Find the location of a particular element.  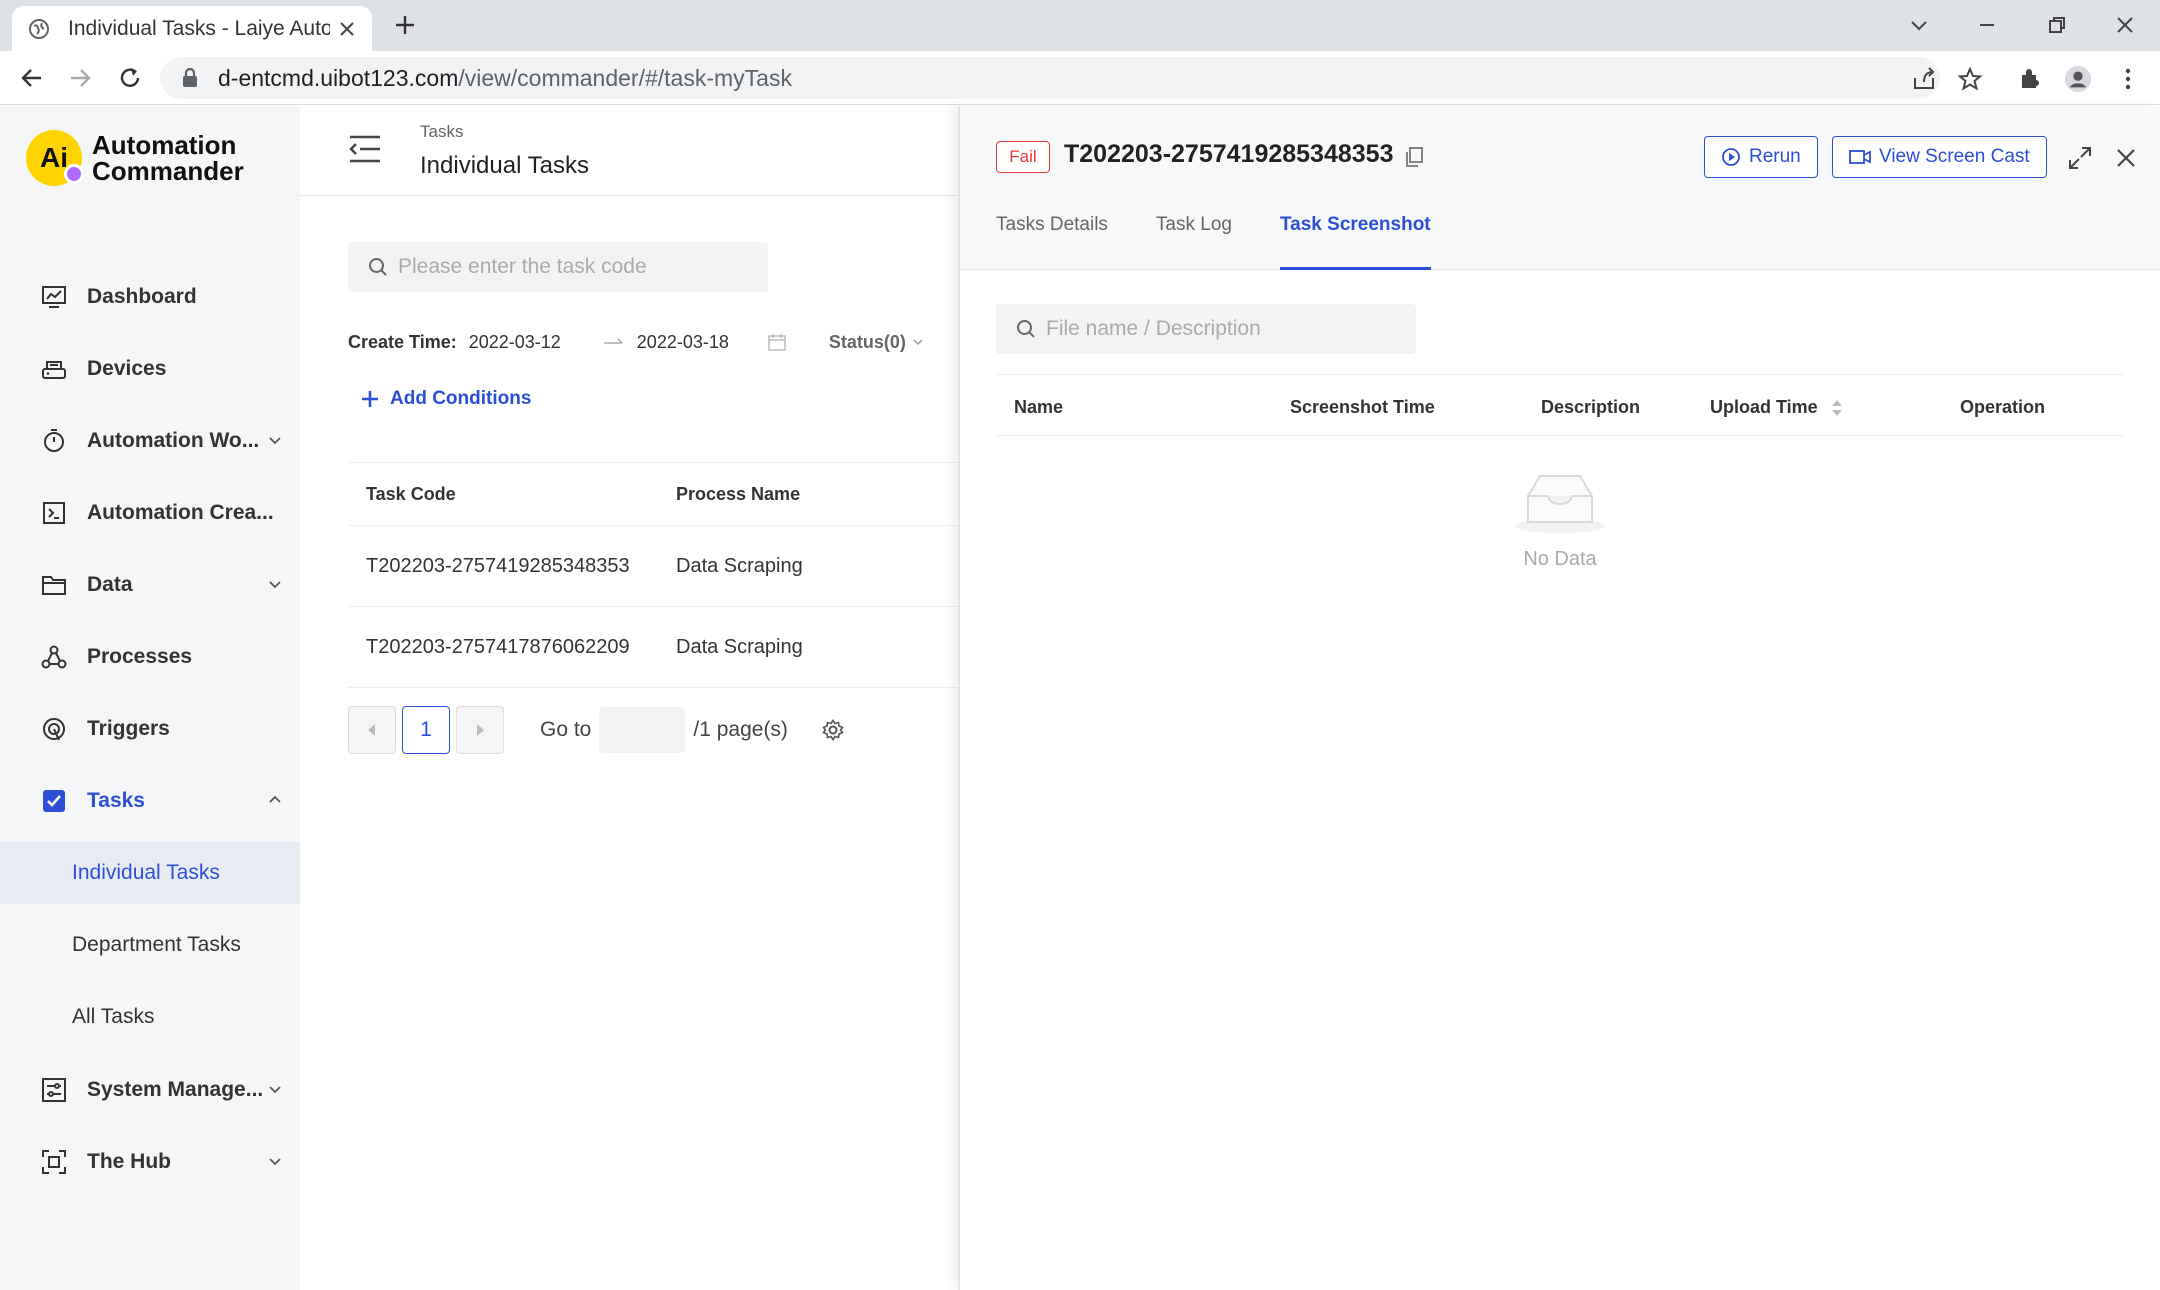

drawer-tabs: Tasks Details Task Log Task Screenshot is located at coordinates (1237, 242).